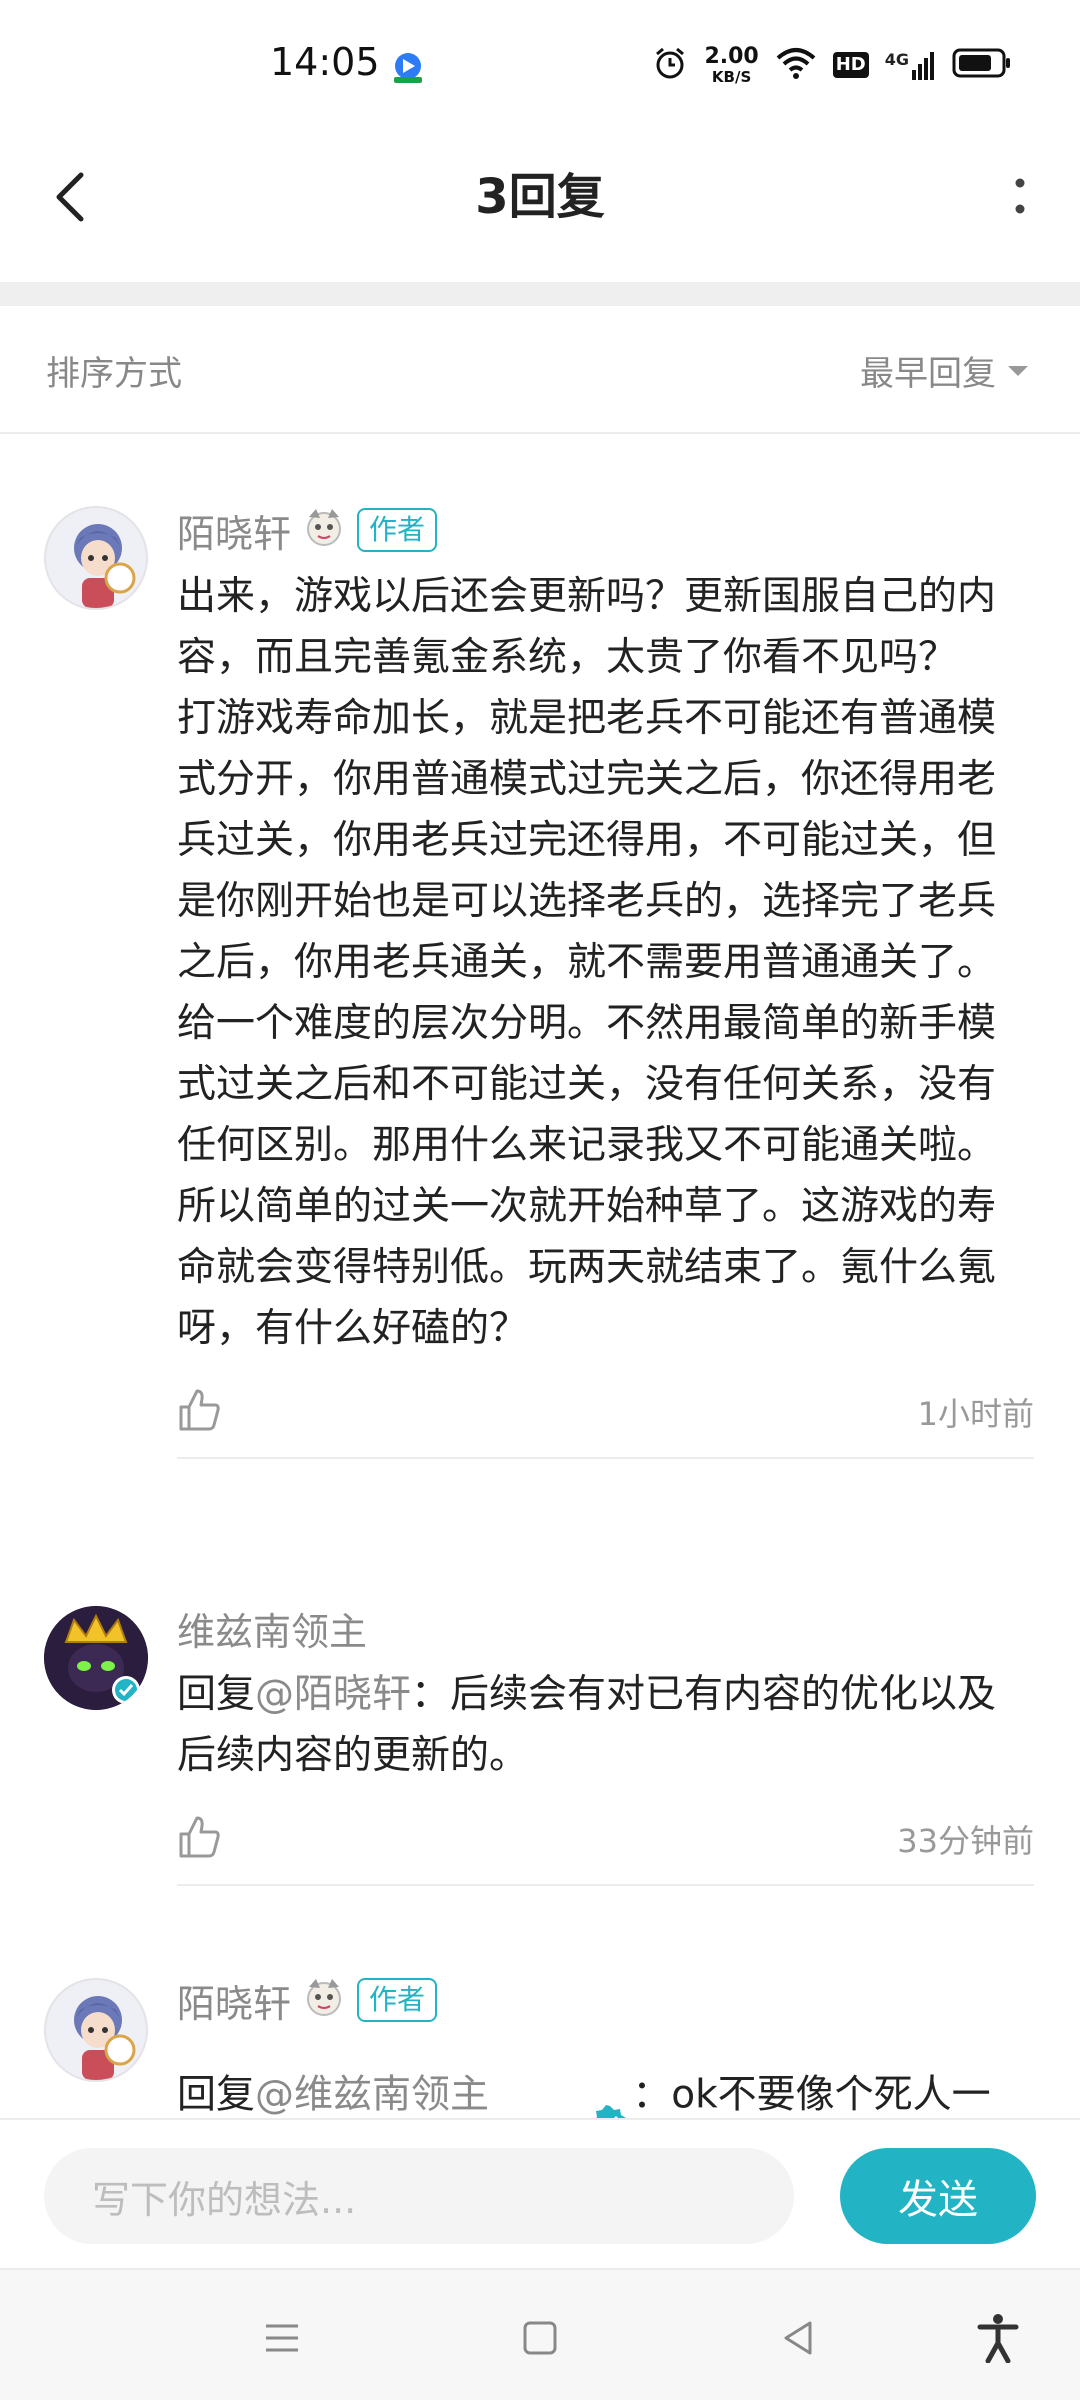  I want to click on system-nav-bar, so click(540, 2334).